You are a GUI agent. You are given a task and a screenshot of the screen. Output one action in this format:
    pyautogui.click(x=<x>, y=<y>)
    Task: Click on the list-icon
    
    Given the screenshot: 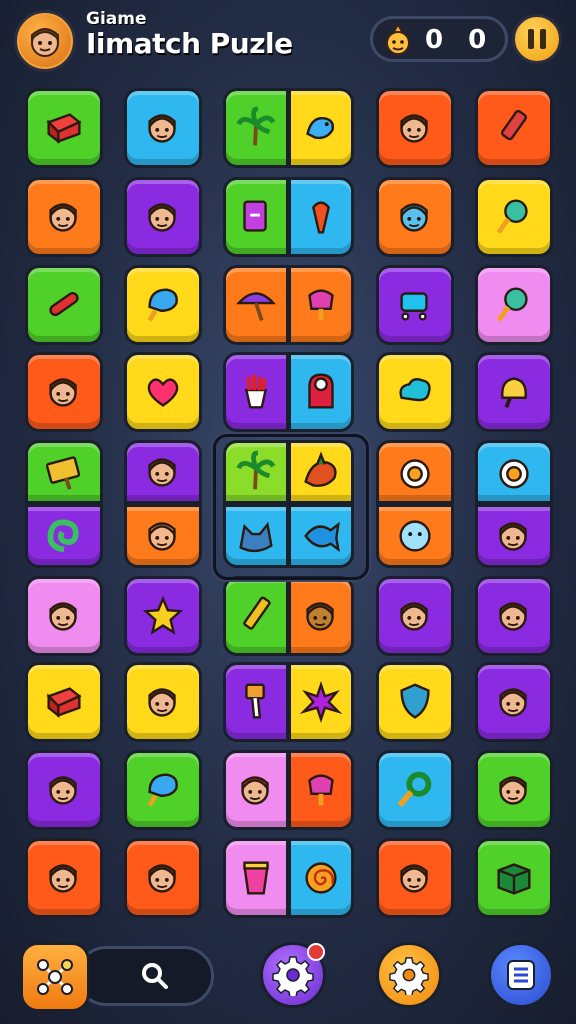 What is the action you would take?
    pyautogui.click(x=521, y=975)
    